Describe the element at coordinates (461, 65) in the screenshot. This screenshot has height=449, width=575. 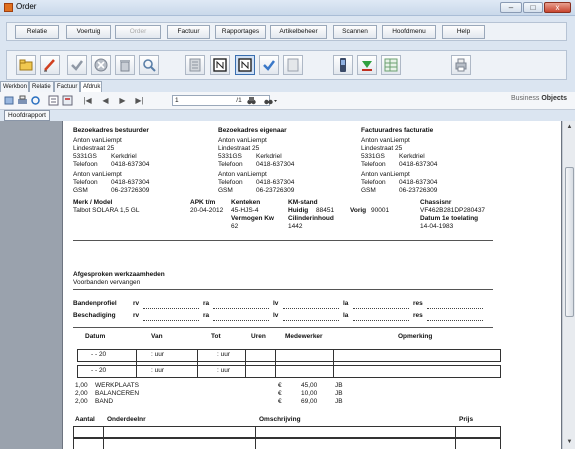
I see `print-icon` at that location.